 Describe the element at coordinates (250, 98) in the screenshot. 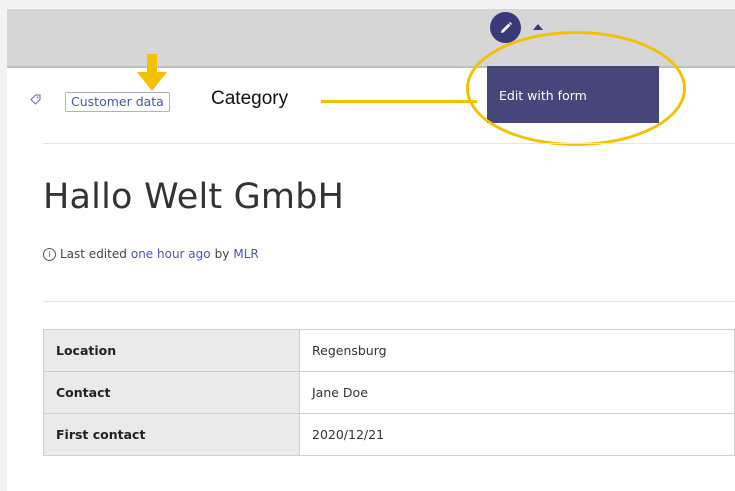

I see `category-annotation-label: Category` at that location.